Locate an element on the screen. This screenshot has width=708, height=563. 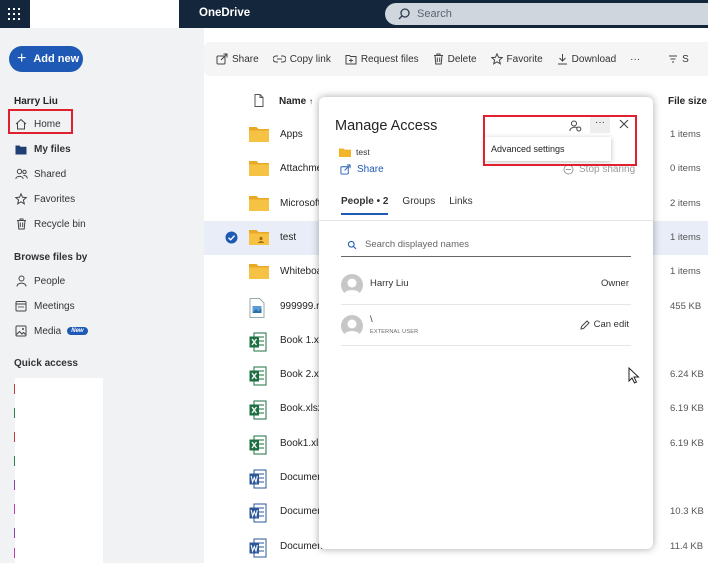
highlight-box-my-files is located at coordinates (40, 121).